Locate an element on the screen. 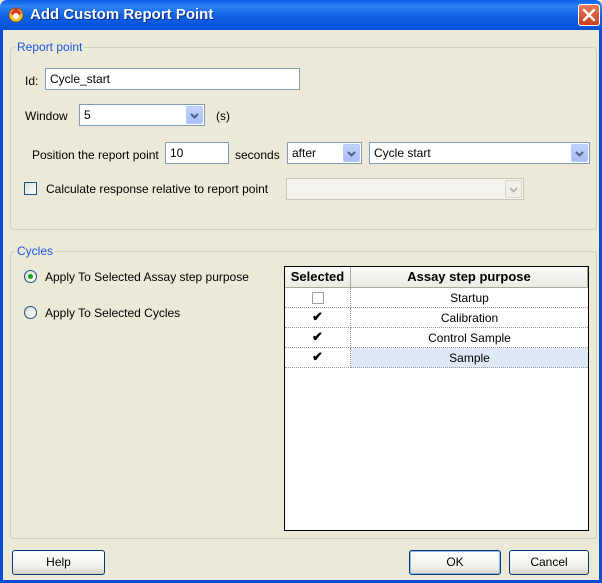 The width and height of the screenshot is (602, 583). seconds-label: seconds is located at coordinates (257, 155).